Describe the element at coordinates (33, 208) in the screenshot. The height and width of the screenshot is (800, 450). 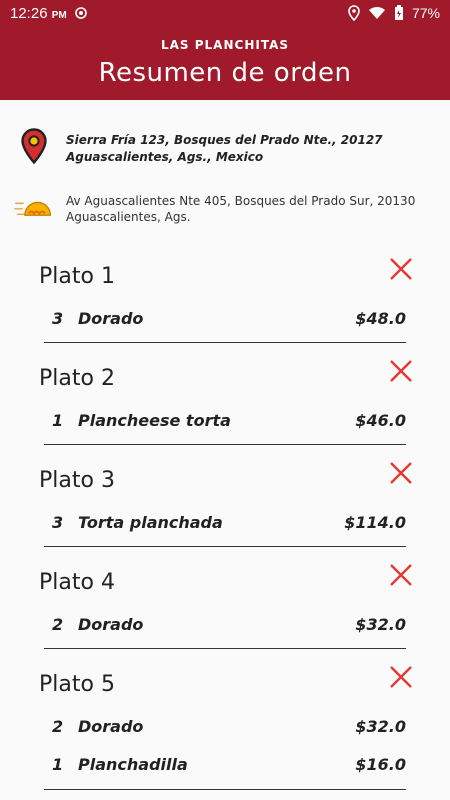
I see `taco-icon` at that location.